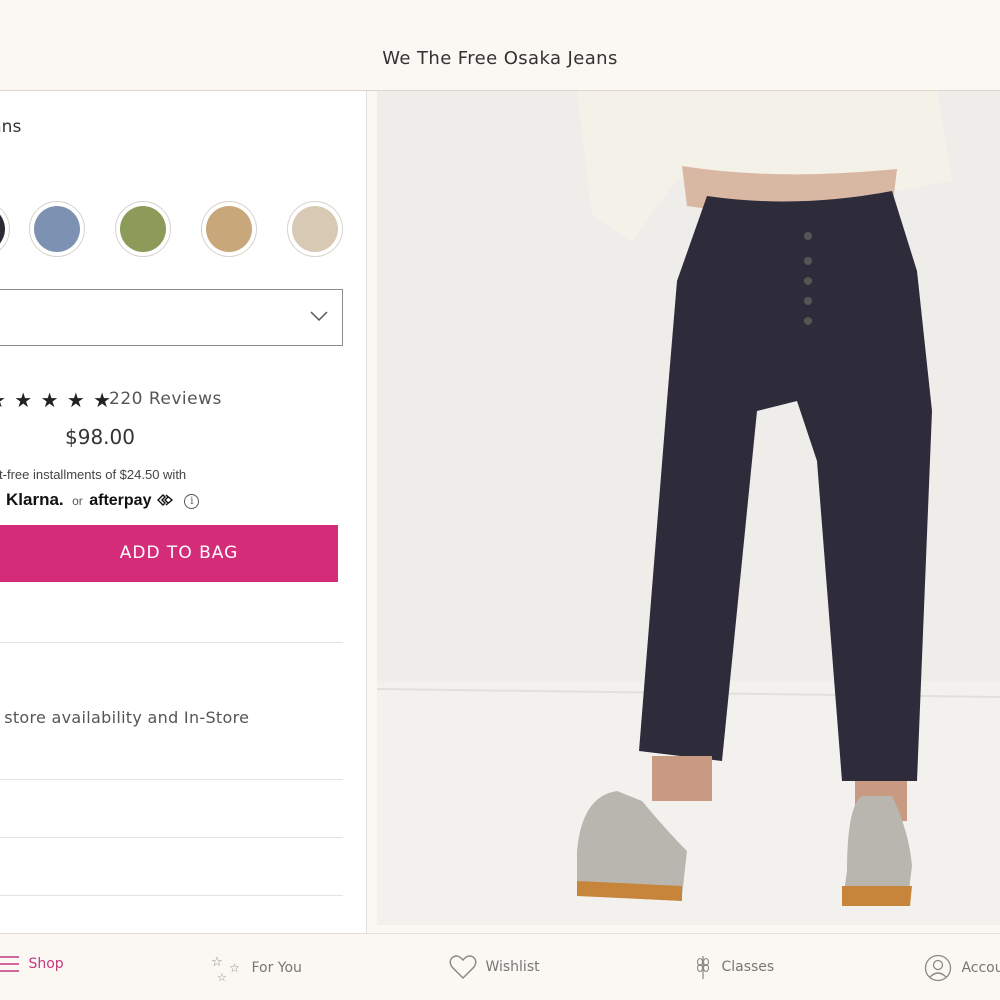  I want to click on tab-label: For You, so click(276, 968).